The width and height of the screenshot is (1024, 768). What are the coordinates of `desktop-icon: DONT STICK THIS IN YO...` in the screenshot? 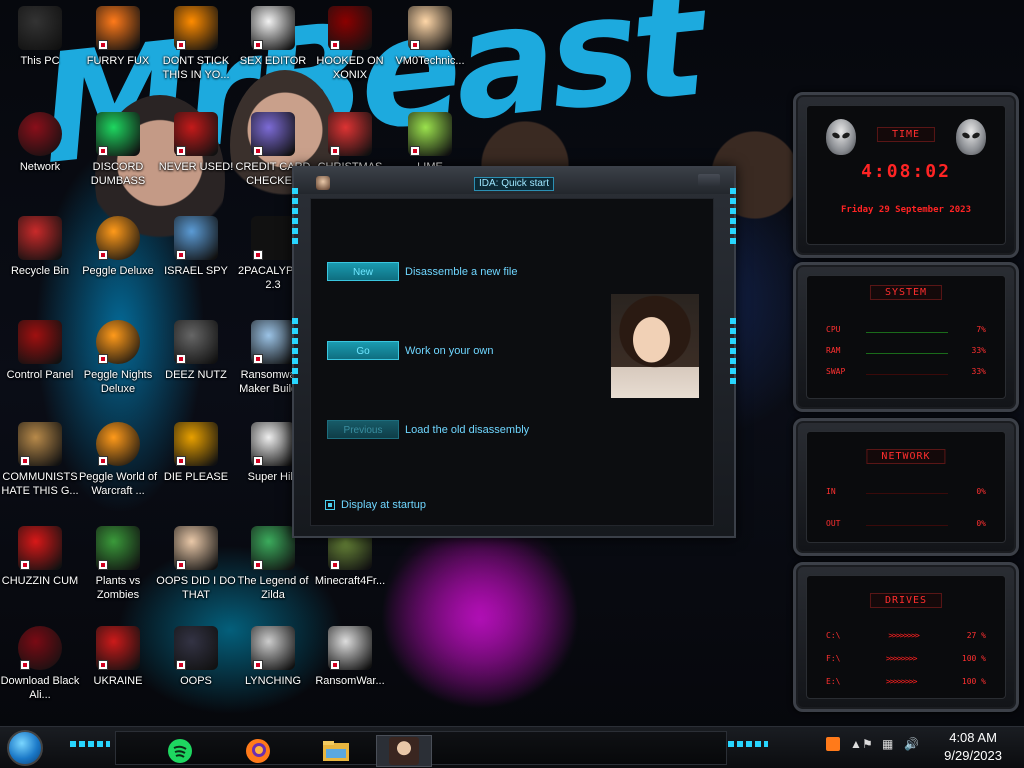 It's located at (196, 44).